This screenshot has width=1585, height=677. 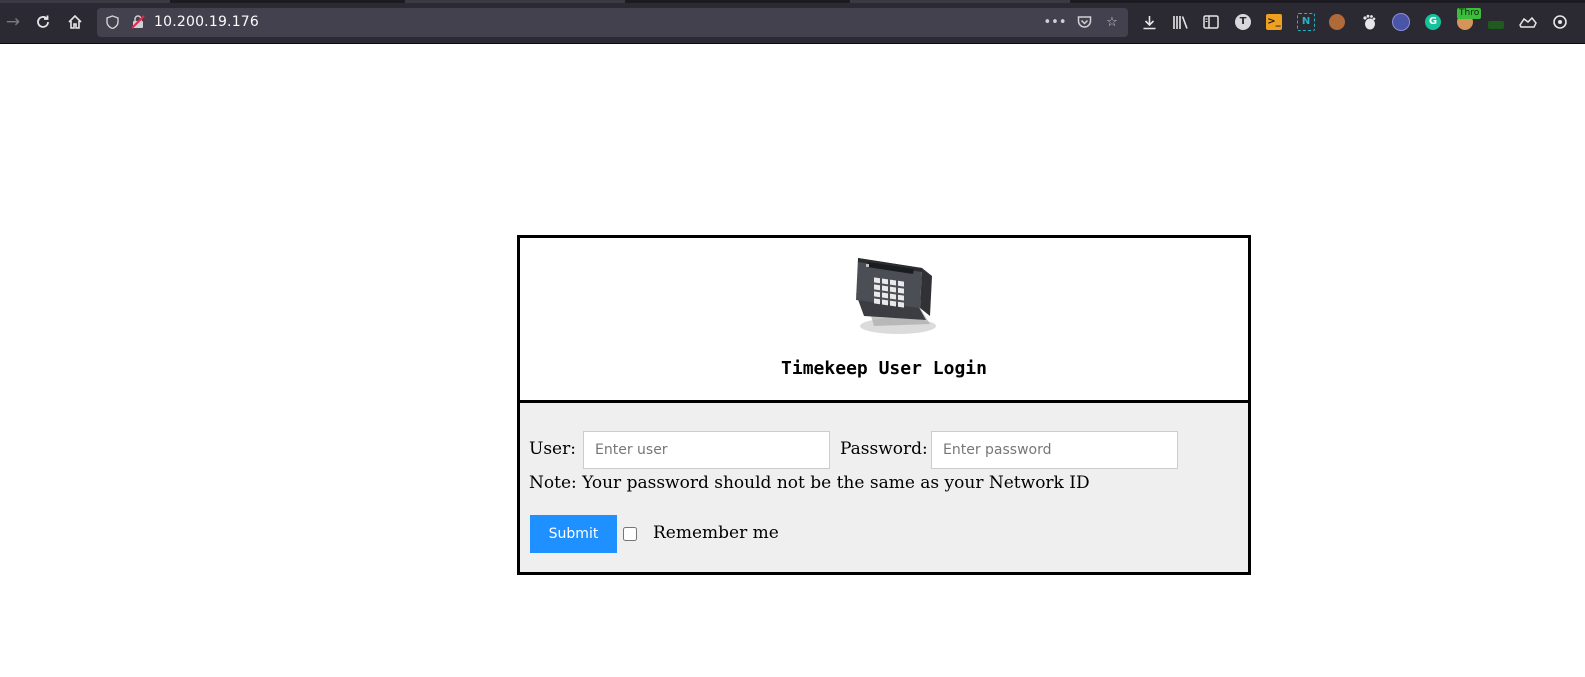 I want to click on url-bar: 10.200.19.176 ••• ☆, so click(x=612, y=22).